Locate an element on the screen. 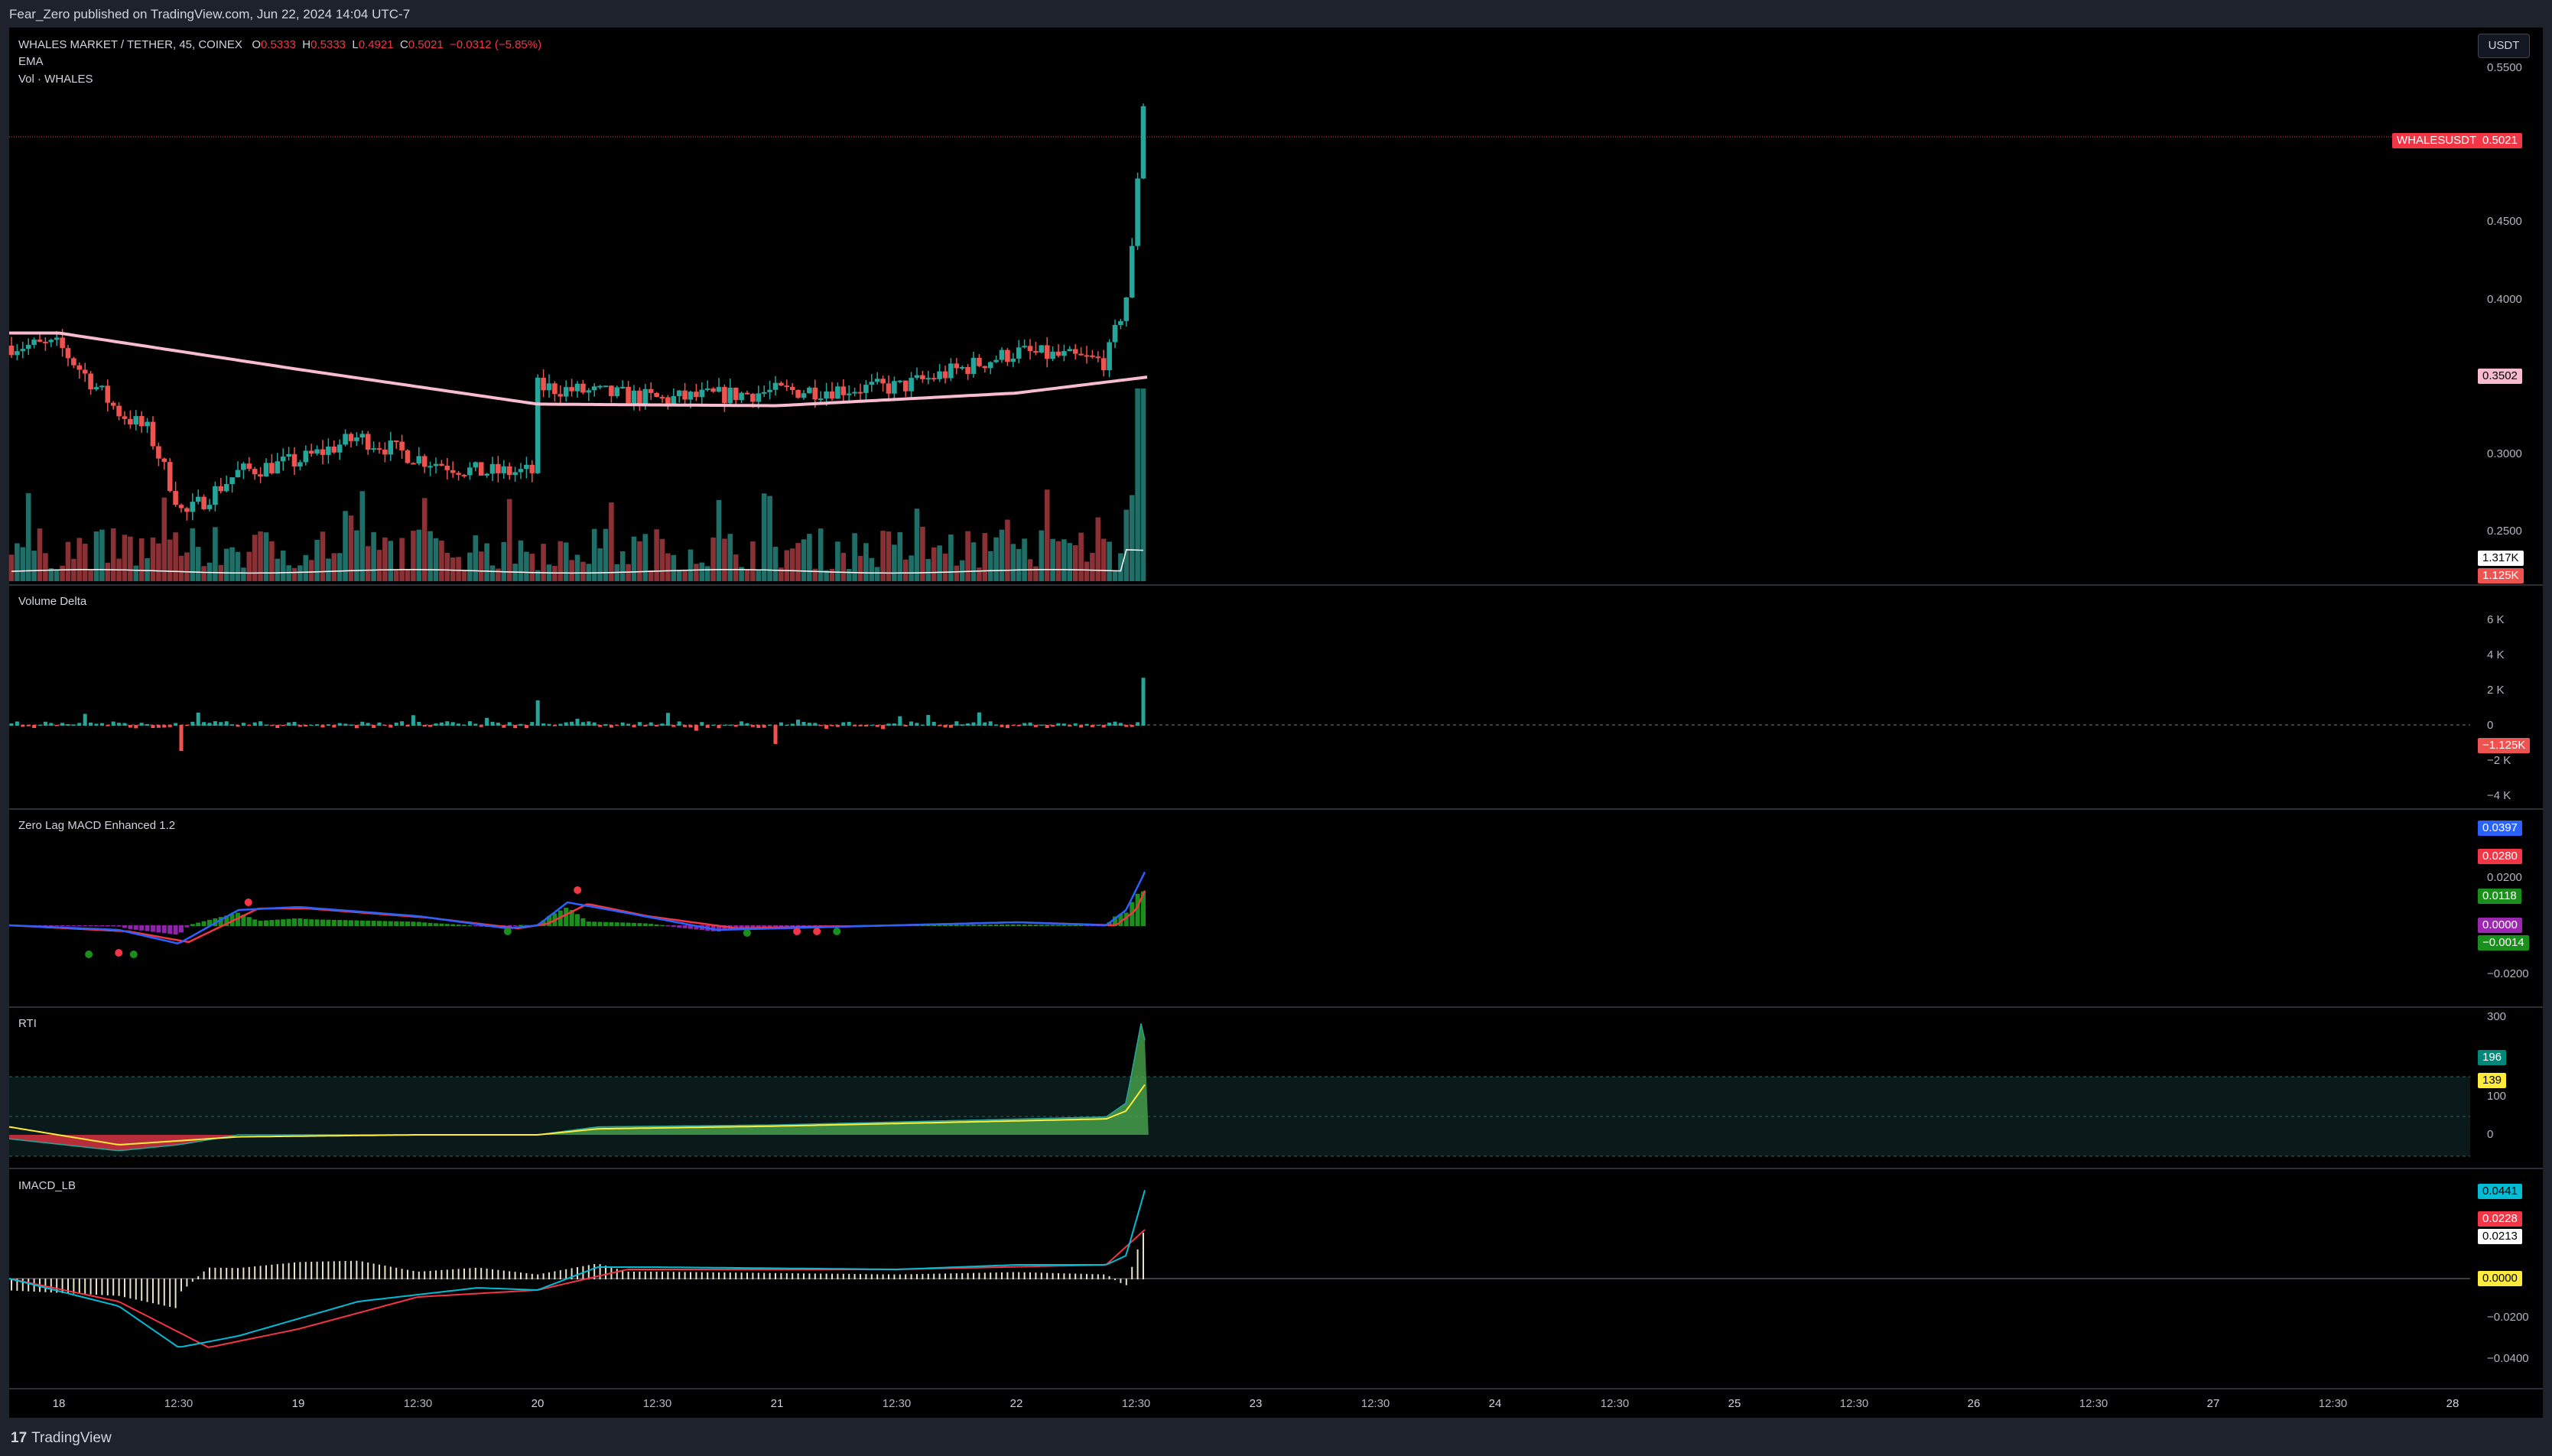 The height and width of the screenshot is (1456, 2552). imacd-legend: IMACD_LB is located at coordinates (47, 1185).